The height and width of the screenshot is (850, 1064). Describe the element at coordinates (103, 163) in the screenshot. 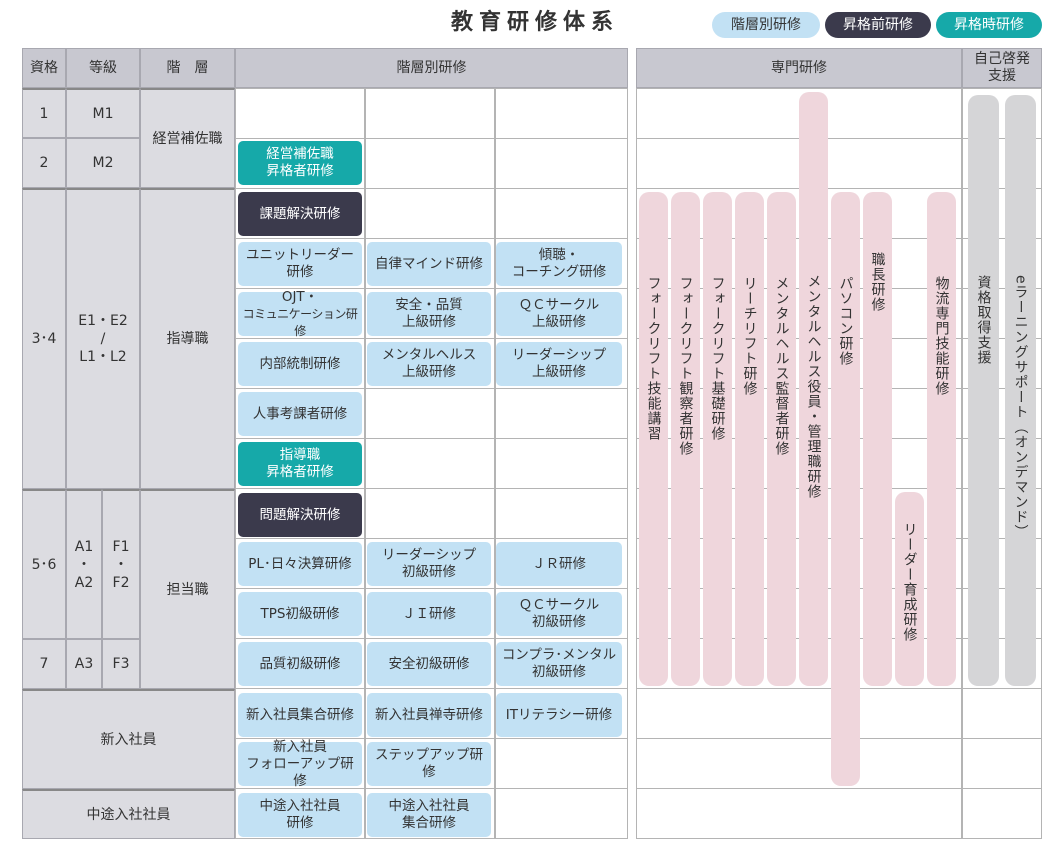

I see `cell-tokyu-m2: M2` at that location.